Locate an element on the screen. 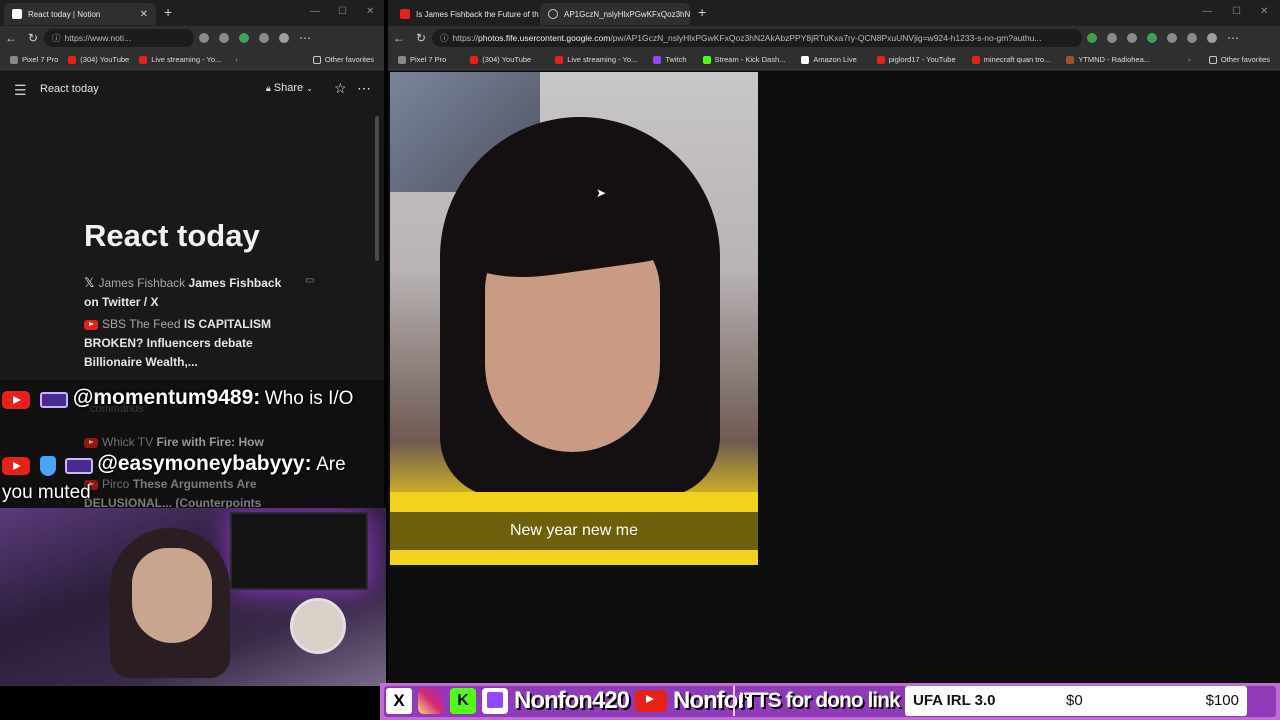 Image resolution: width=1280 pixels, height=720 pixels. chat-username: @easymoneybabyyy: is located at coordinates (204, 463).